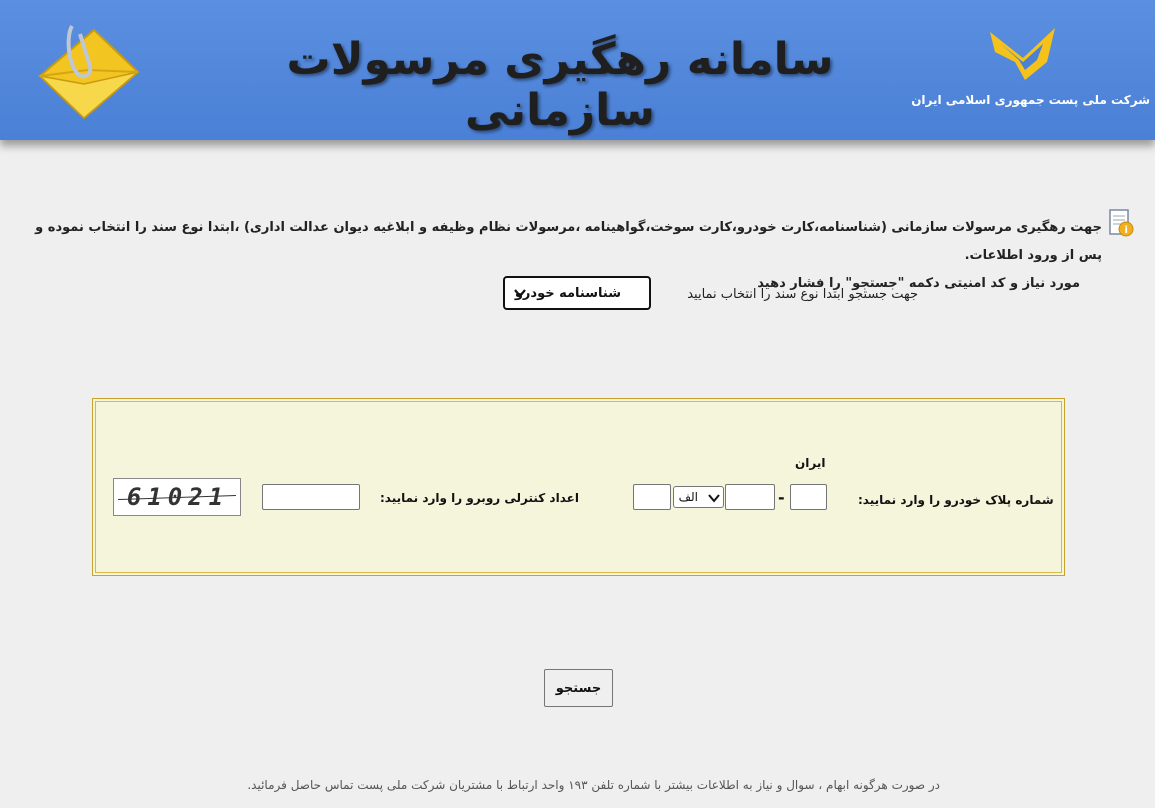 Image resolution: width=1155 pixels, height=808 pixels. What do you see at coordinates (177, 497) in the screenshot?
I see `captcha-image: 61021` at bounding box center [177, 497].